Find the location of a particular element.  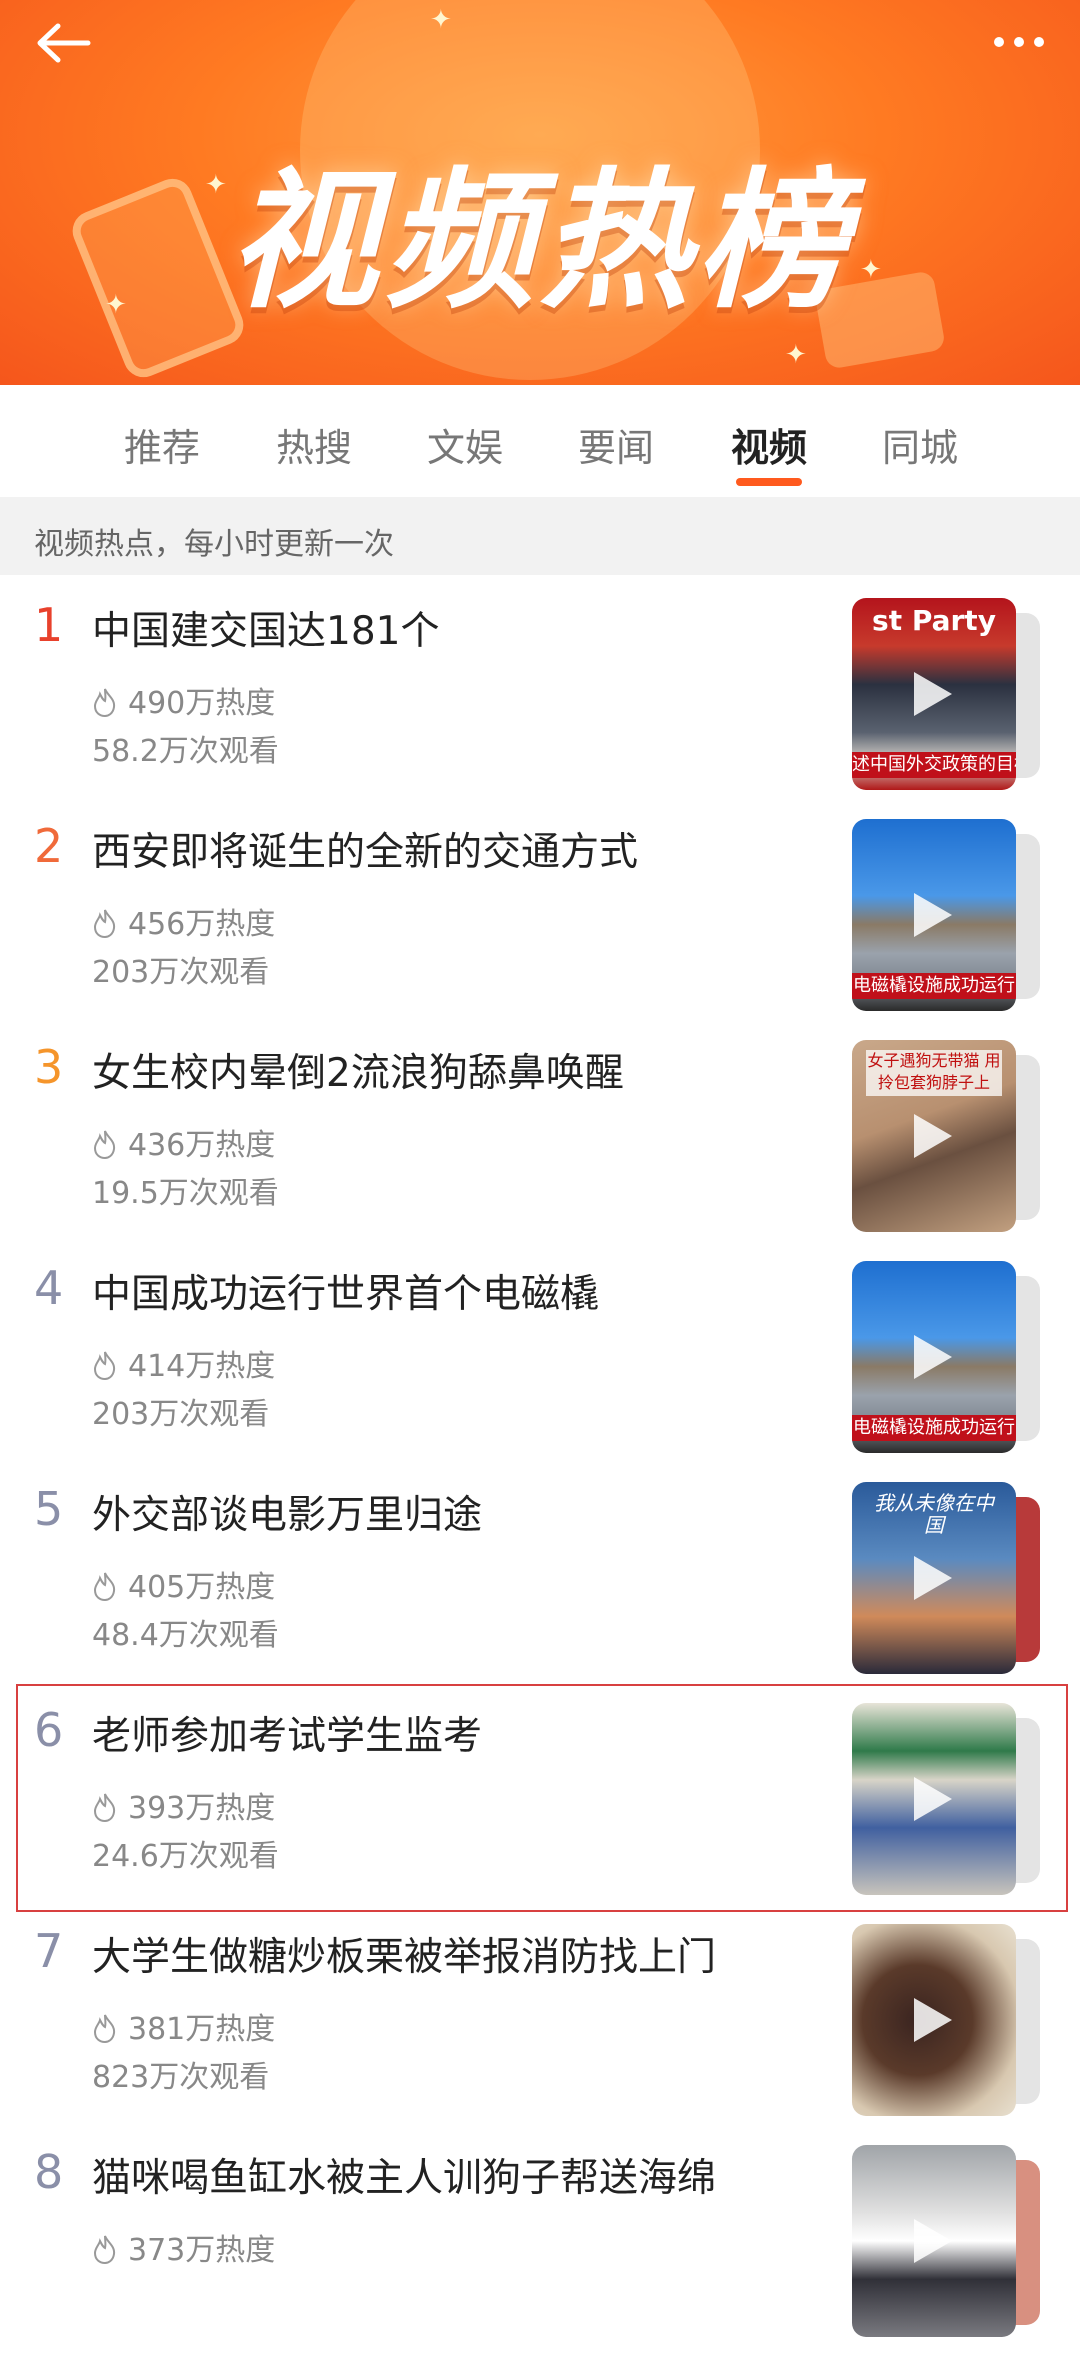

heat-value: 393万热度 is located at coordinates (183, 1805).